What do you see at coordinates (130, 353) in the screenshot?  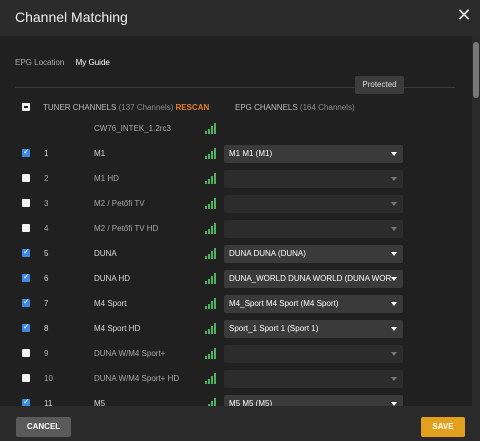 I see `channel-name: DUNA W/M4 Sport+` at bounding box center [130, 353].